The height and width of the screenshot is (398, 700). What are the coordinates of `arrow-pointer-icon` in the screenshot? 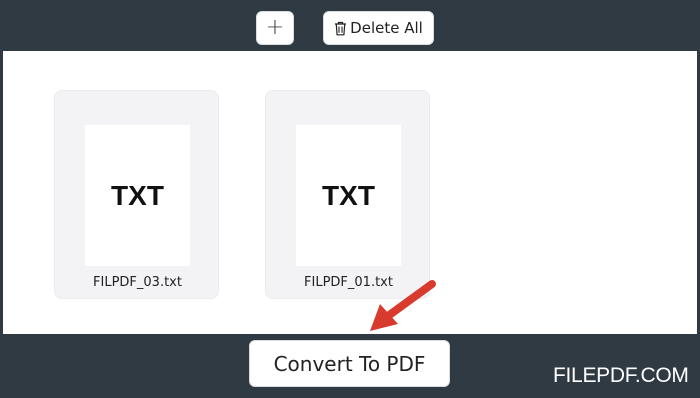 It's located at (403, 305).